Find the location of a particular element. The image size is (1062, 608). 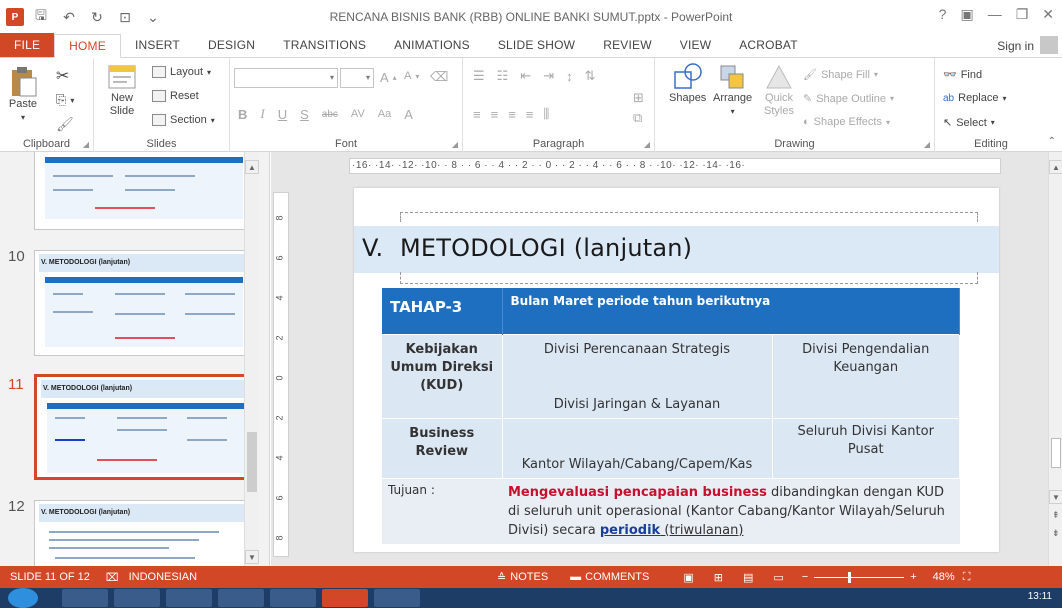

tab-insert: INSERT is located at coordinates (157, 45).